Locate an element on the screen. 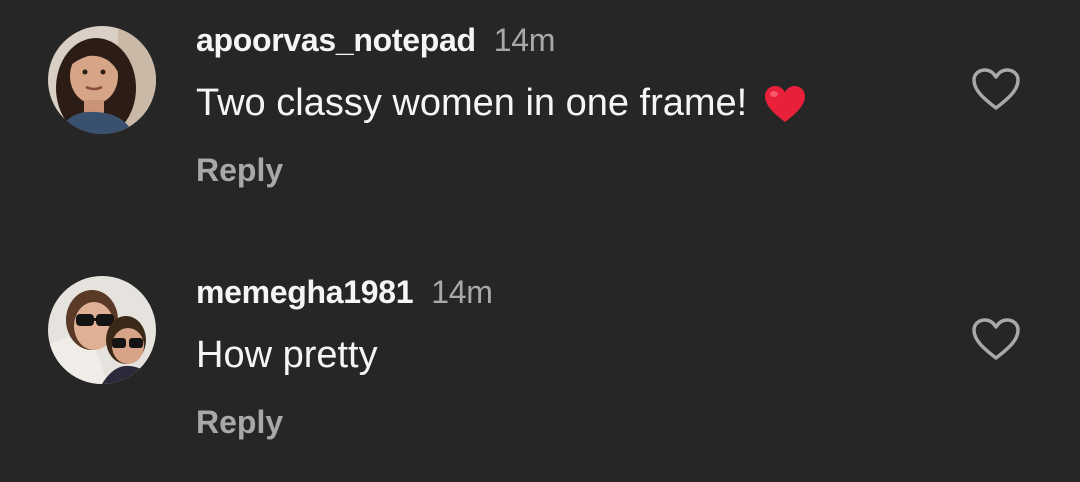 This screenshot has width=1080, height=482. comment-username: memegha1981 14m is located at coordinates (344, 292).